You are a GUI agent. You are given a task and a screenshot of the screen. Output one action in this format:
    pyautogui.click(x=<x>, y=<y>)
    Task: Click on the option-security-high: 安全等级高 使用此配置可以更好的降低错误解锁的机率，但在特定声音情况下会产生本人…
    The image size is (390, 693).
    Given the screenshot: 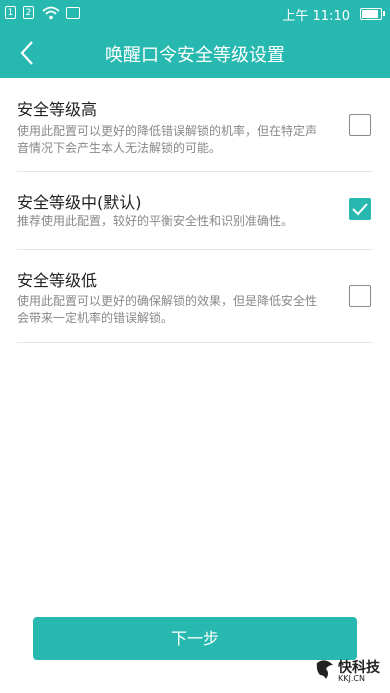 What is the action you would take?
    pyautogui.click(x=195, y=125)
    